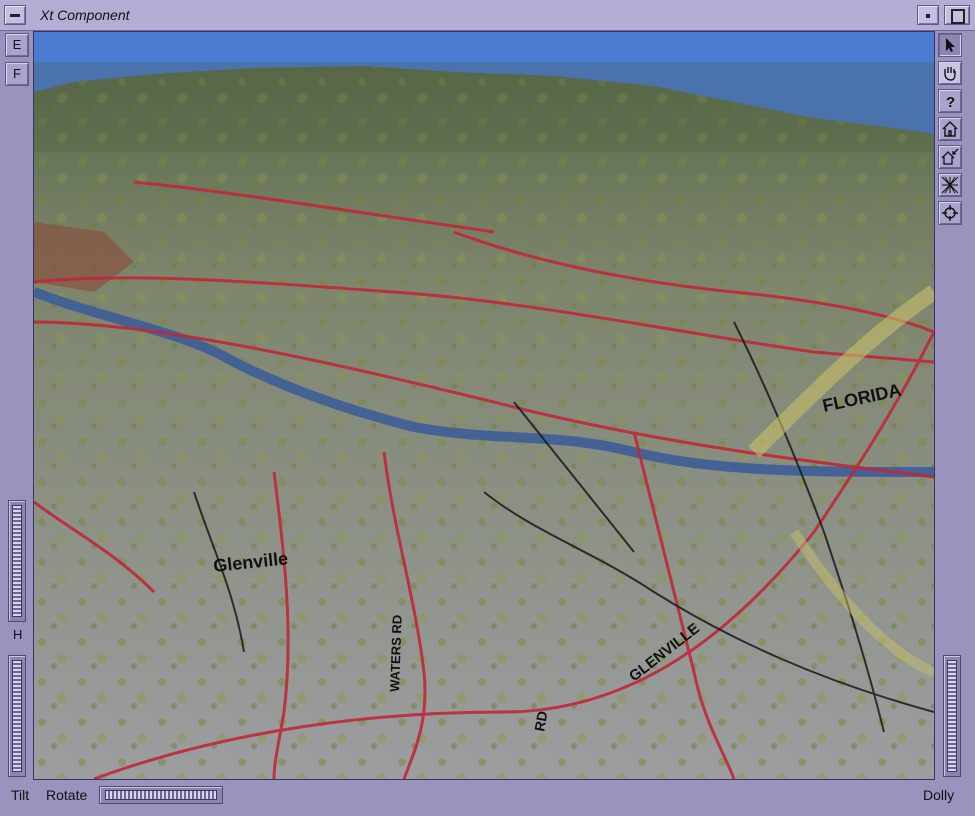  Describe the element at coordinates (20, 795) in the screenshot. I see `tilt-label: Tilt` at that location.